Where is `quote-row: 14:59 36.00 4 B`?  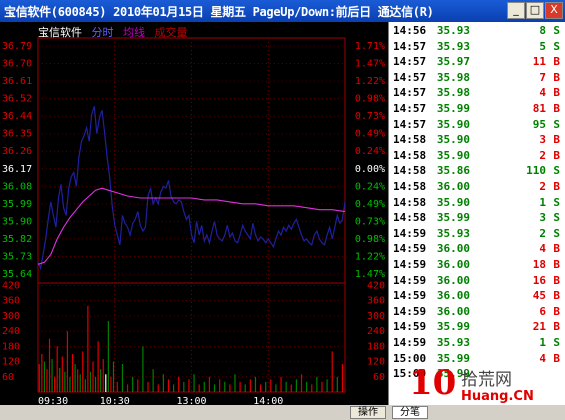
quote-row: 14:59 36.00 4 B is located at coordinates (477, 250).